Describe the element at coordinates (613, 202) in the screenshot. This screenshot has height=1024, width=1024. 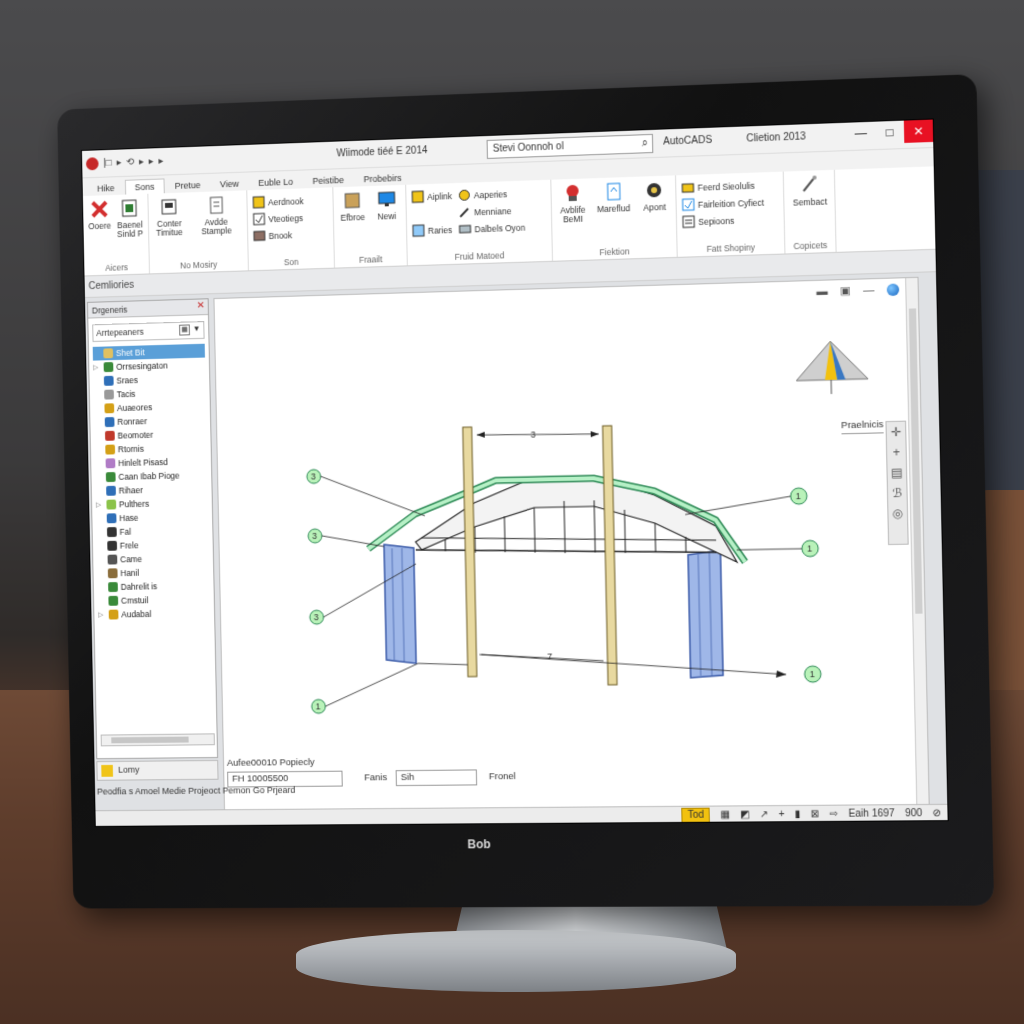
I see `mareflud-button: Mareflud` at that location.